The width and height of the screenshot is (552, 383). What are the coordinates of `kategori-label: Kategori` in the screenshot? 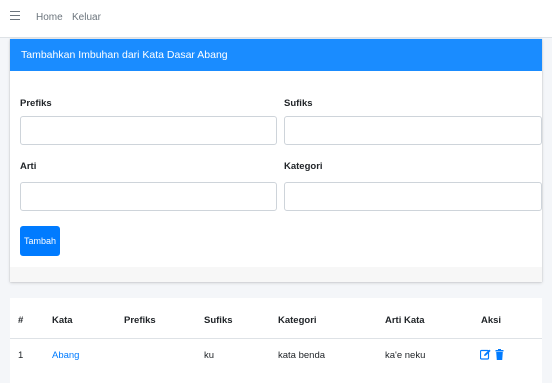 It's located at (303, 166).